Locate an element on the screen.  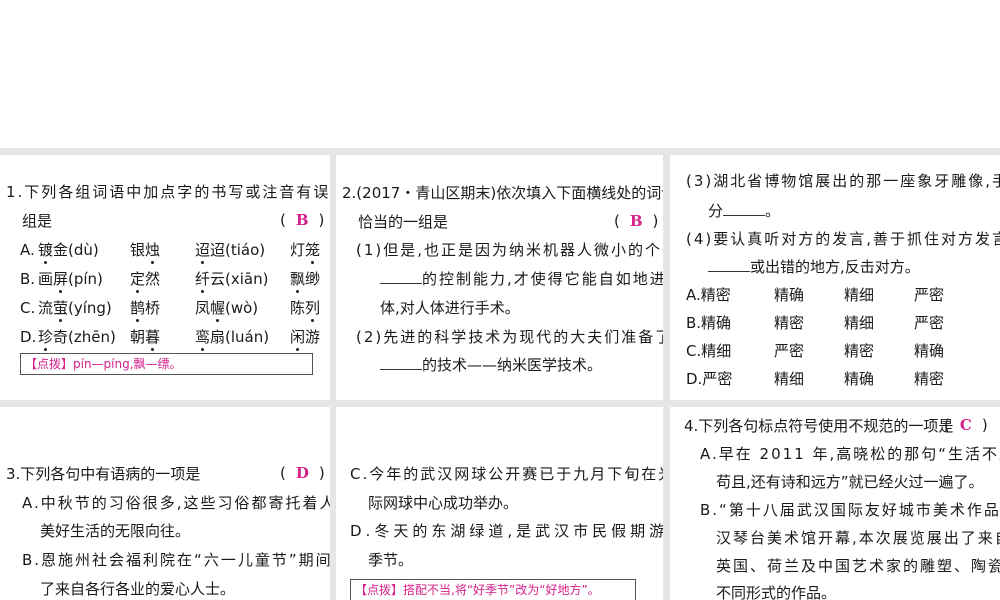
q1-option-label: C. is located at coordinates (28, 308).